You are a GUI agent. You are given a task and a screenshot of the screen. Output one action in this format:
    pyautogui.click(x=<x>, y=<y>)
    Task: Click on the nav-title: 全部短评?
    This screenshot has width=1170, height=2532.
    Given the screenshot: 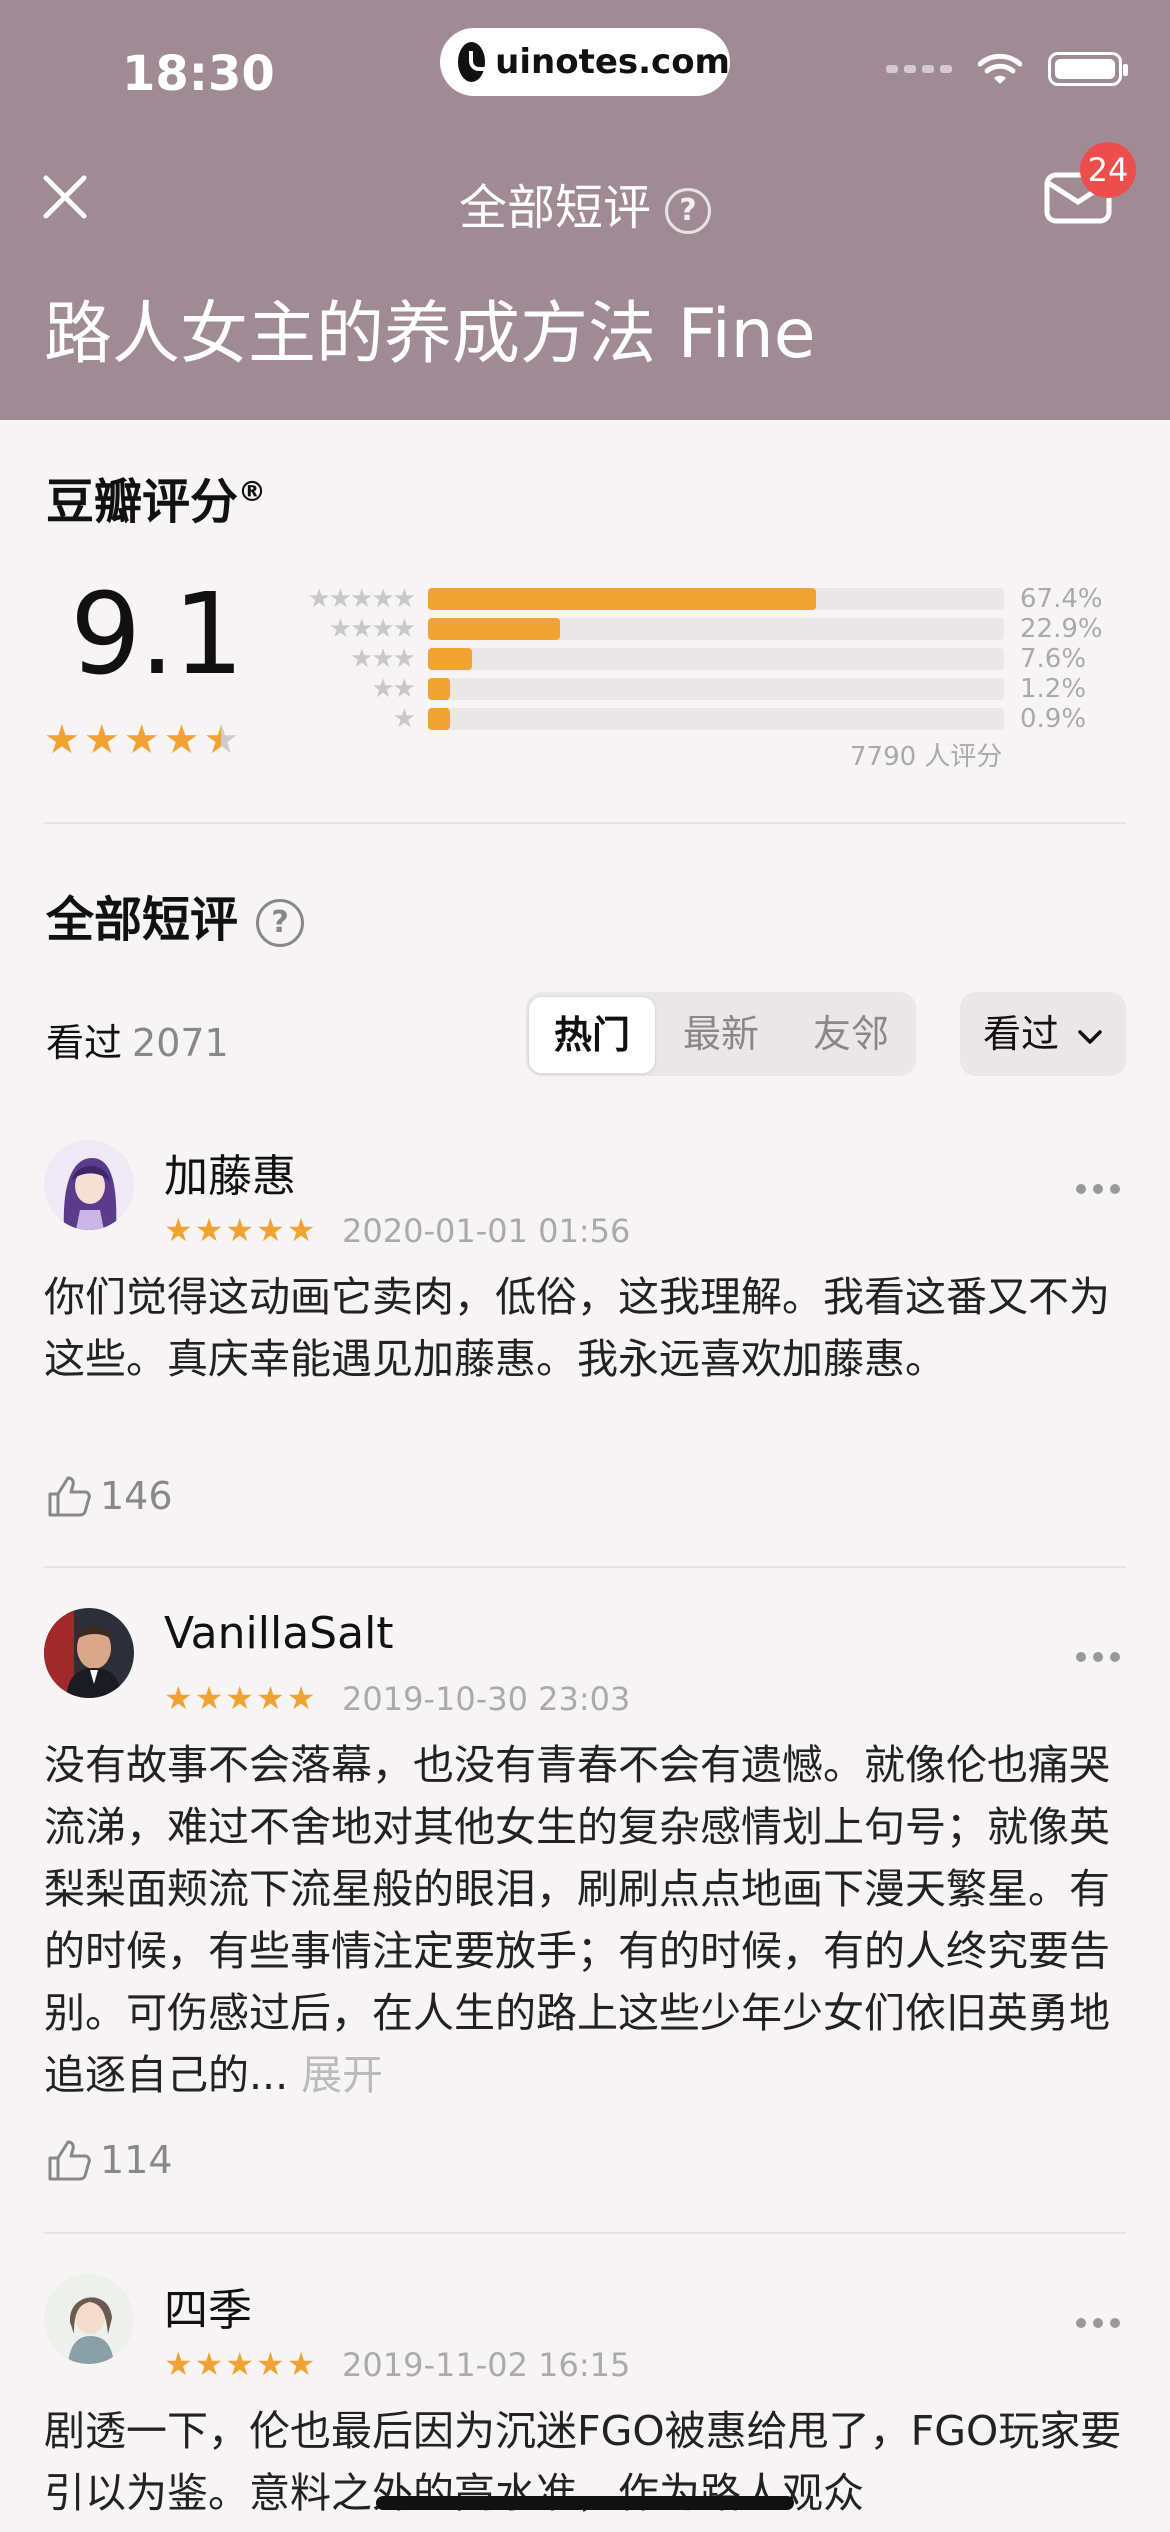 What is the action you would take?
    pyautogui.click(x=585, y=203)
    